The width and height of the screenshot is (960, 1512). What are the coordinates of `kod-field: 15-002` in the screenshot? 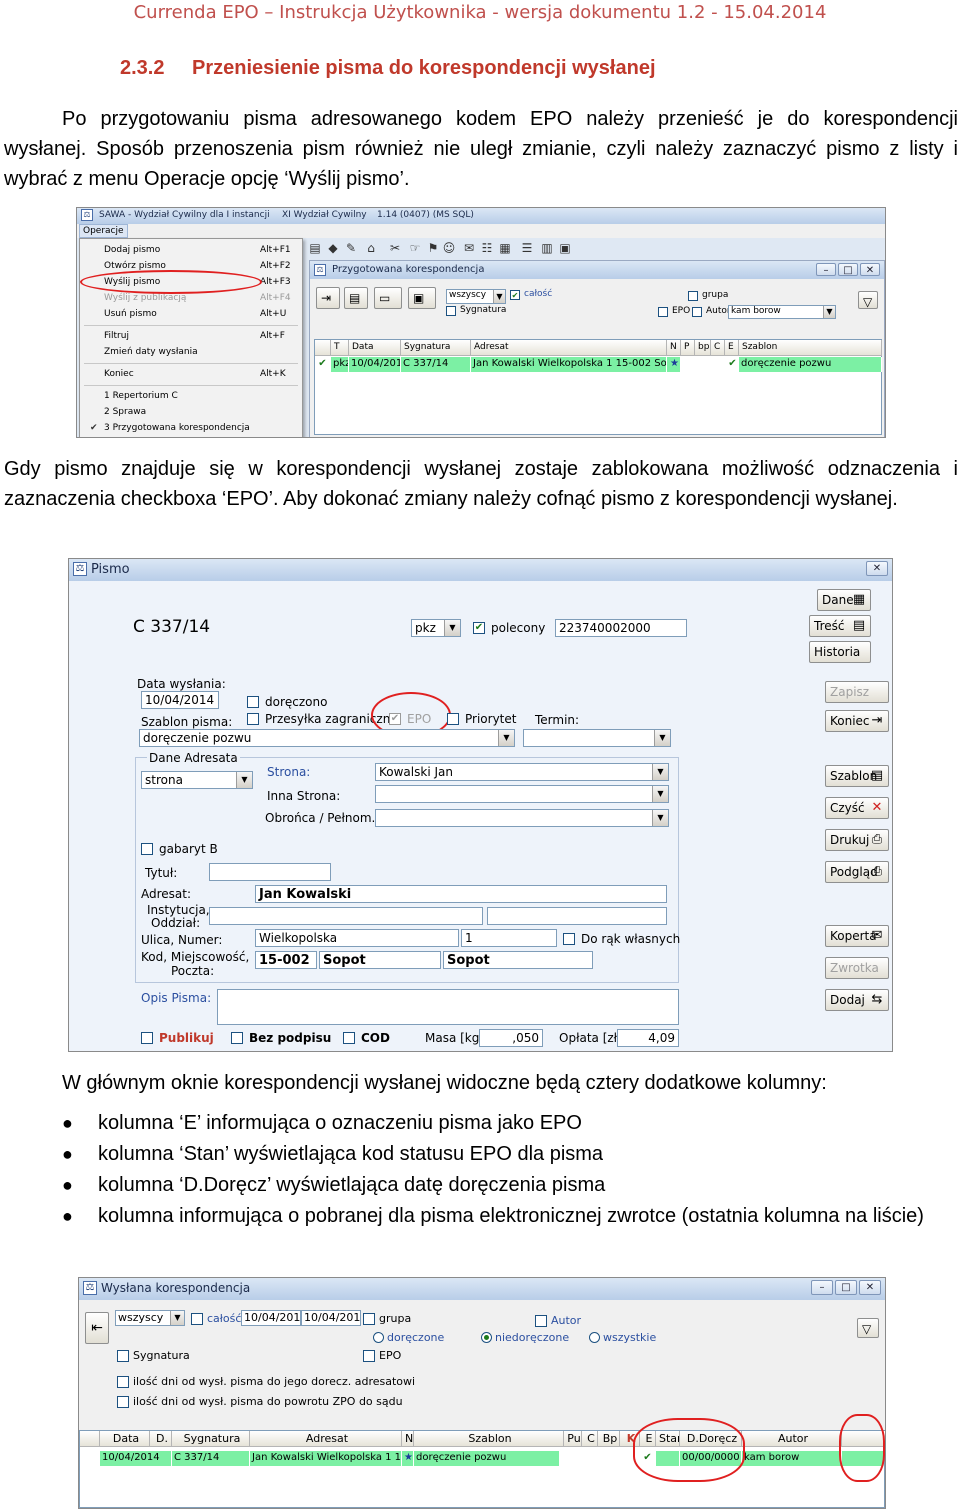 It's located at (286, 960).